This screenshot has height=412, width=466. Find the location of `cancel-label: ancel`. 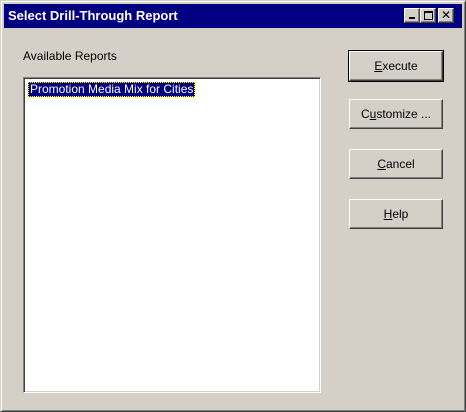

cancel-label: ancel is located at coordinates (400, 164).